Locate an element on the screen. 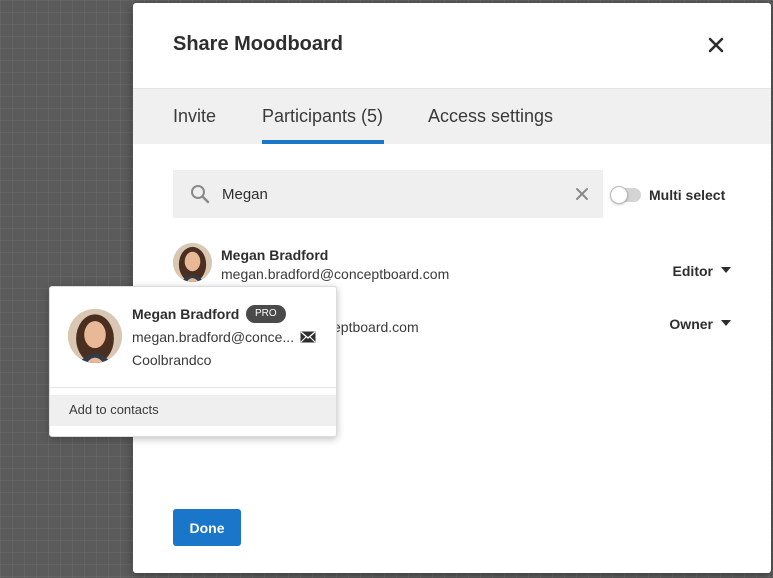 This screenshot has height=578, width=773. multi-select-toggle is located at coordinates (625, 195).